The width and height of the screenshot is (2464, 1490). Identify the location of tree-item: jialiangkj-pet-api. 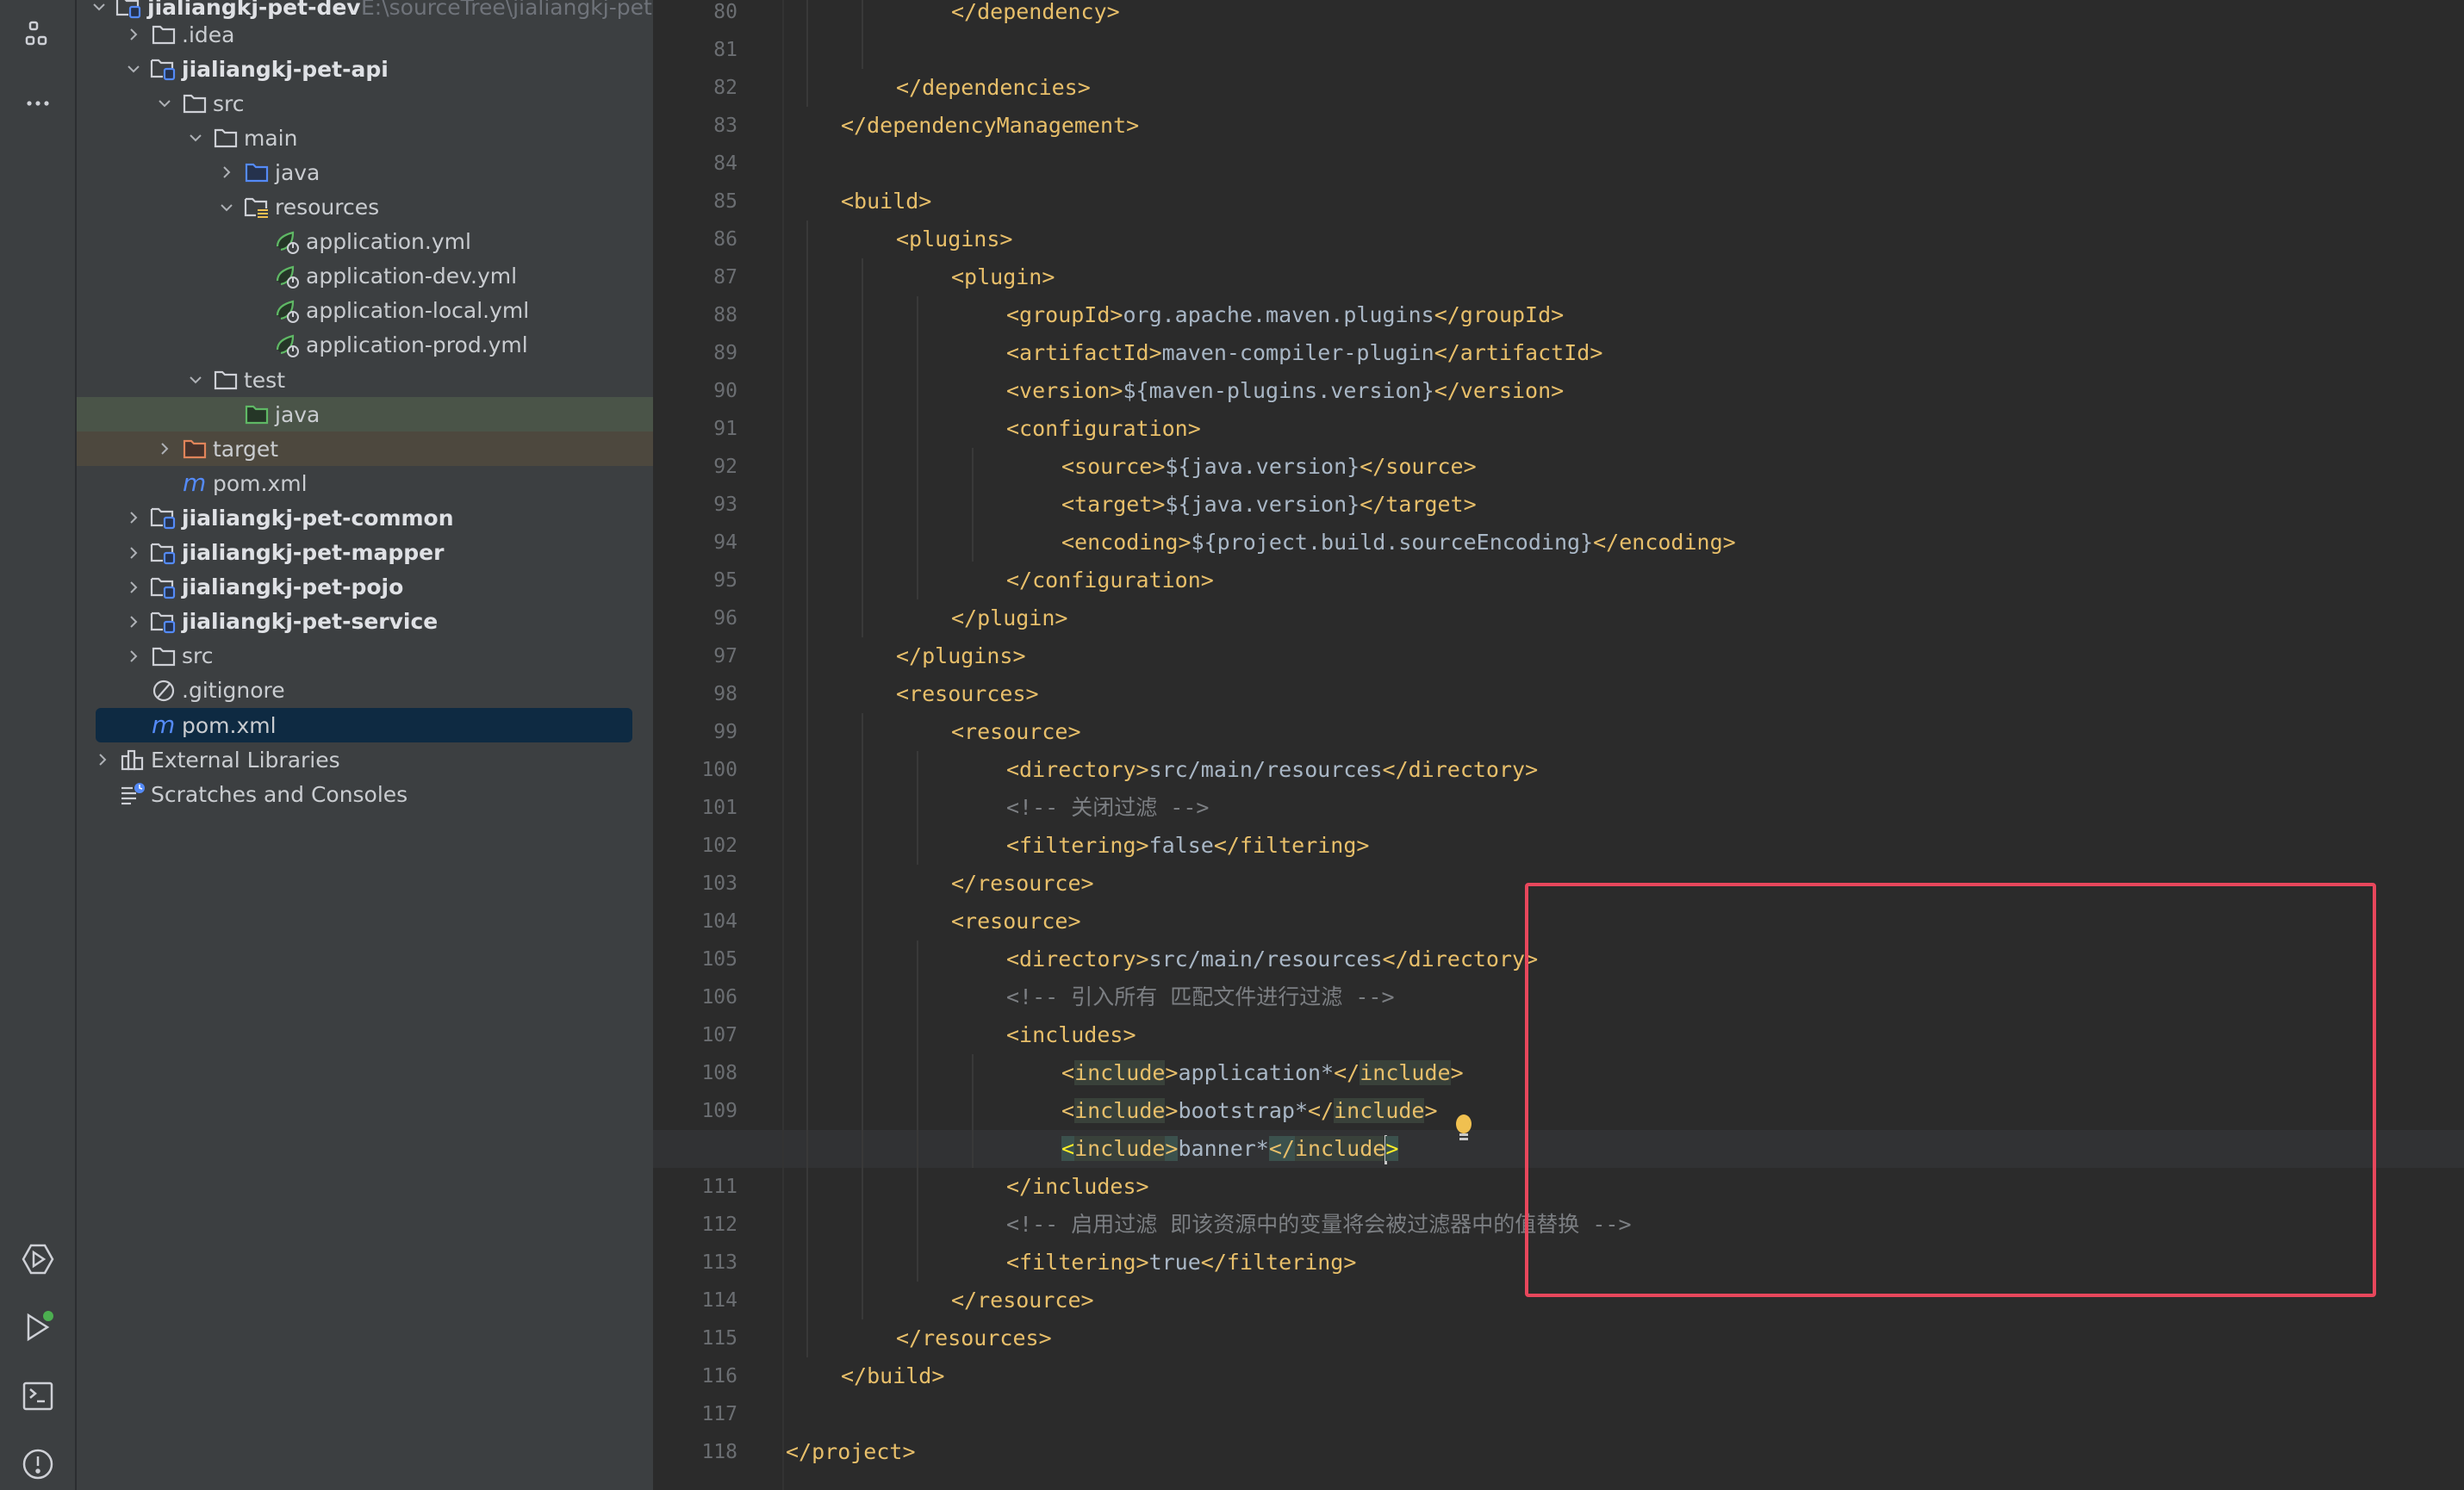
(365, 69).